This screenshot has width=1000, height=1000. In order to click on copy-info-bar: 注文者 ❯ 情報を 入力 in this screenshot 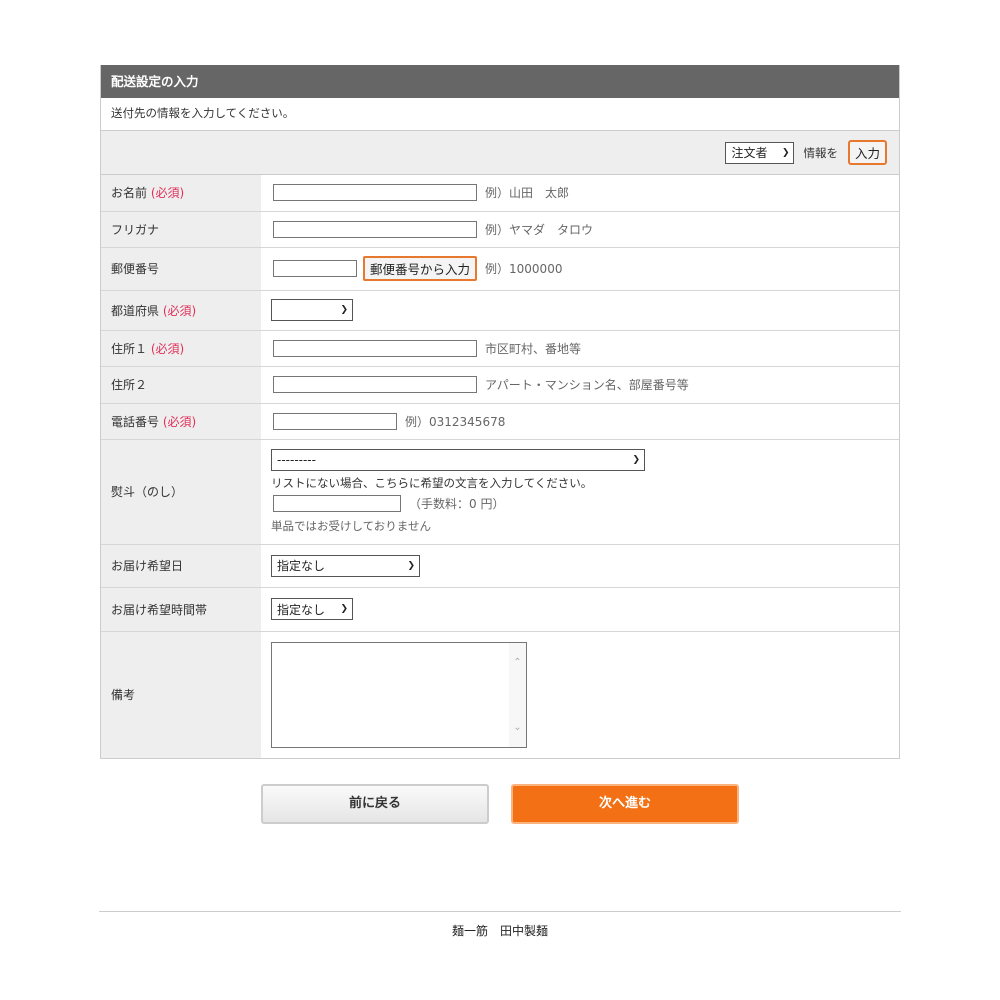, I will do `click(500, 153)`.